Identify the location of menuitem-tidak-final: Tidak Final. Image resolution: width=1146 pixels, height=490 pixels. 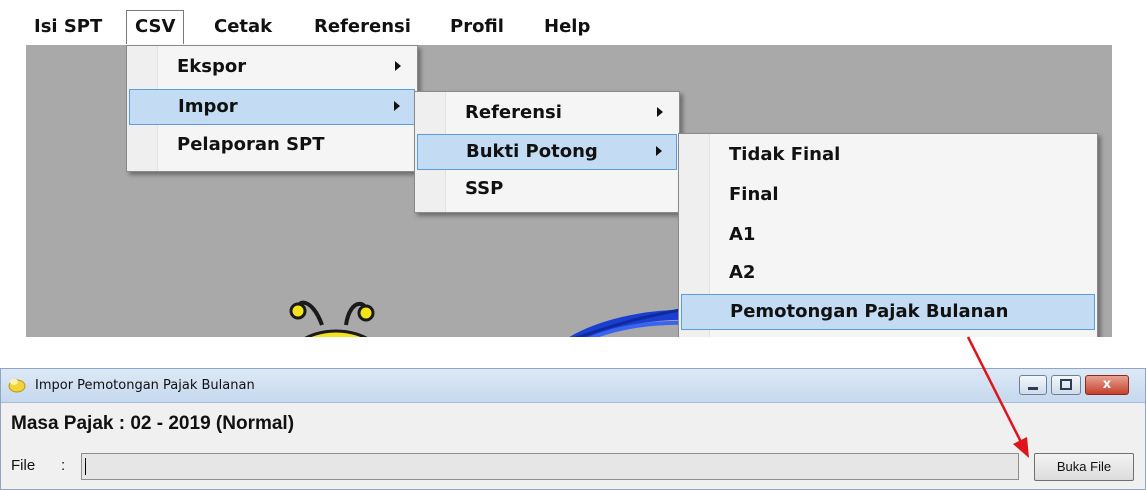
(888, 156).